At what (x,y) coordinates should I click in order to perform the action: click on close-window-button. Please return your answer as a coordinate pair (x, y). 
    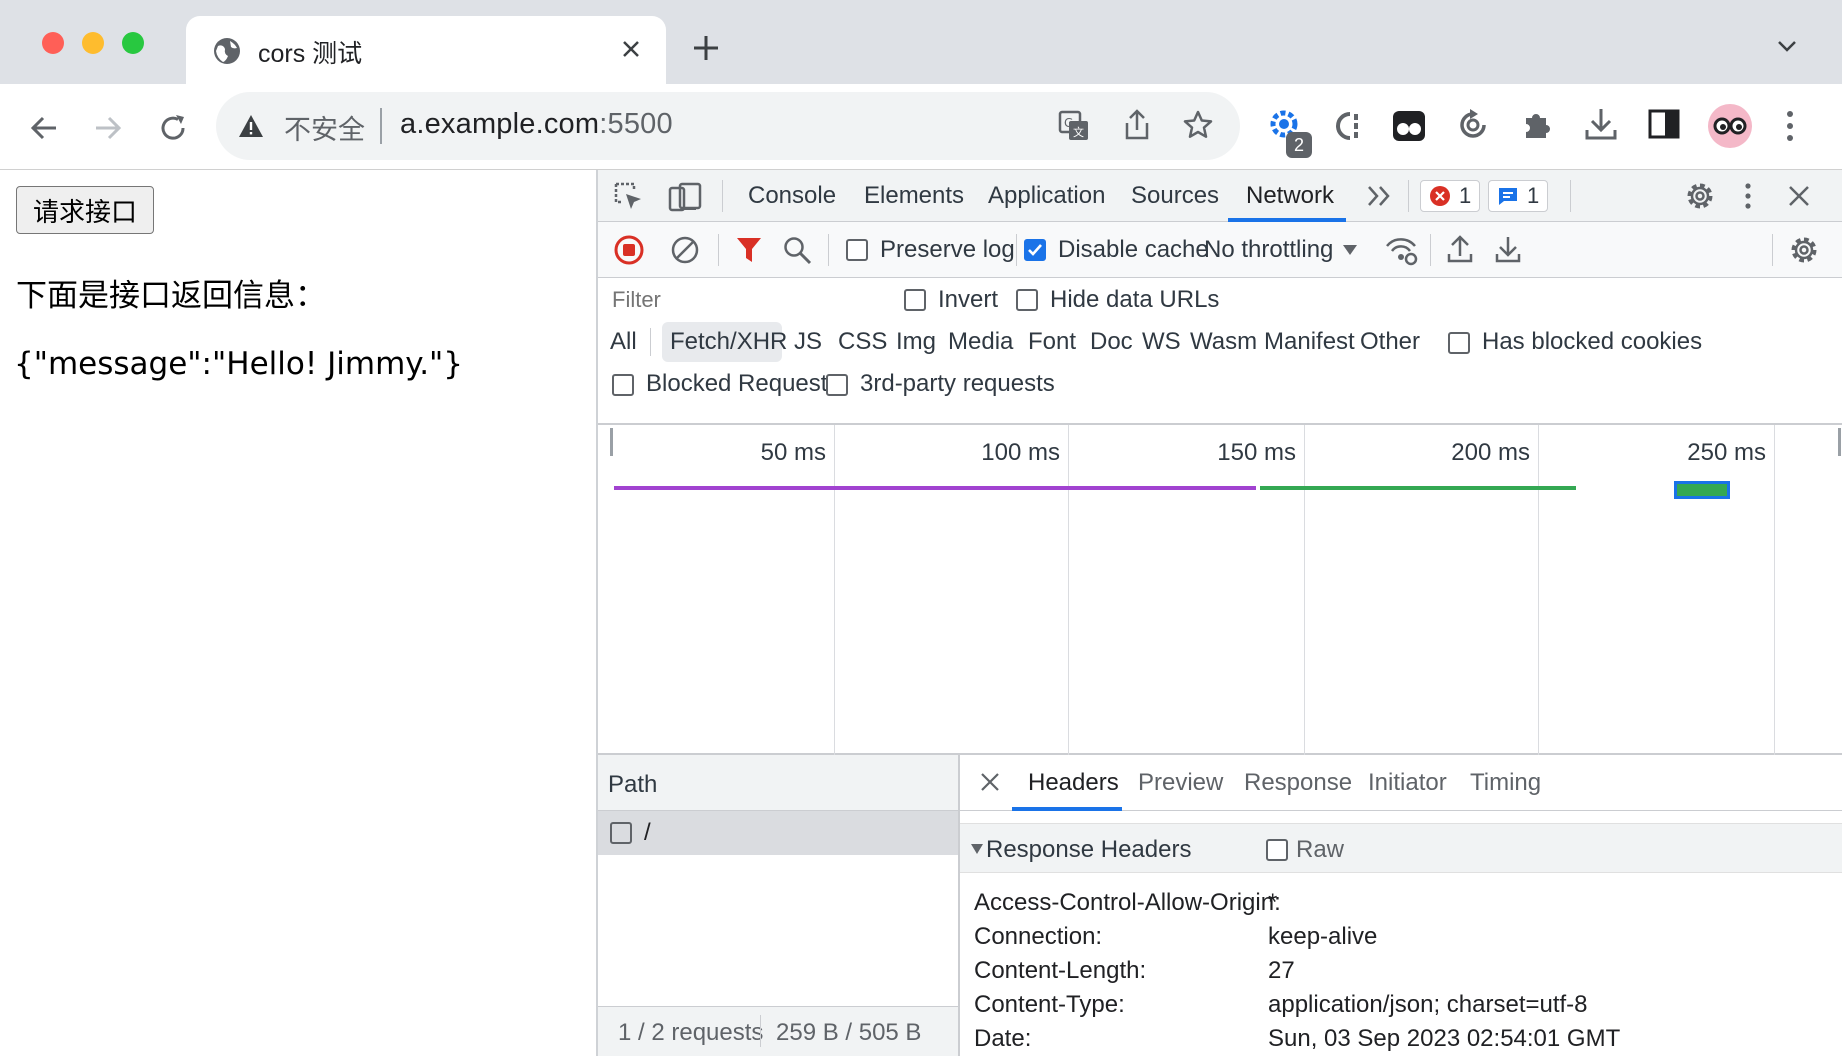
    Looking at the image, I should click on (53, 43).